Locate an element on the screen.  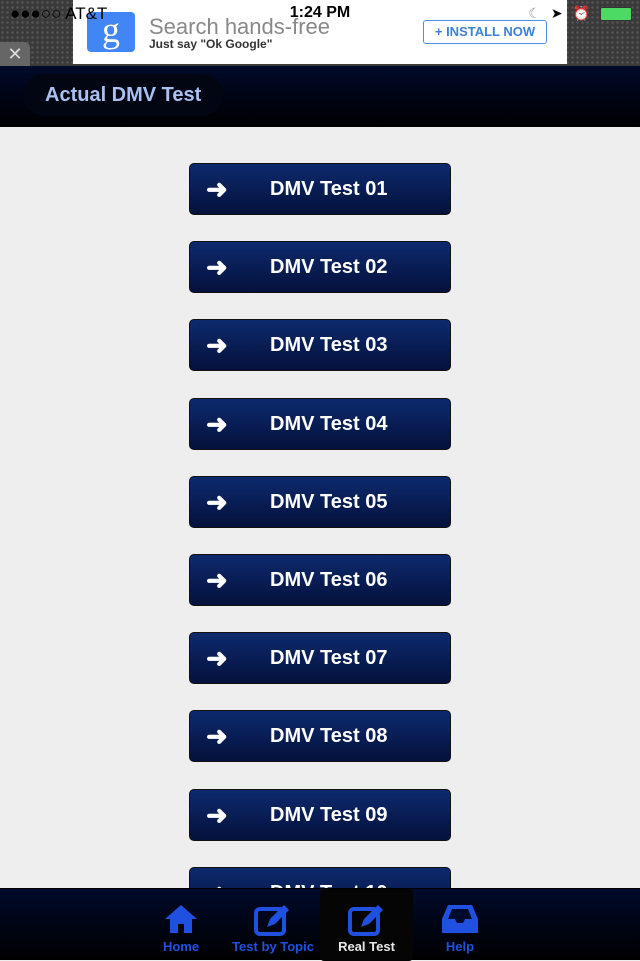
page-title: Actual DMV Test is located at coordinates (123, 95).